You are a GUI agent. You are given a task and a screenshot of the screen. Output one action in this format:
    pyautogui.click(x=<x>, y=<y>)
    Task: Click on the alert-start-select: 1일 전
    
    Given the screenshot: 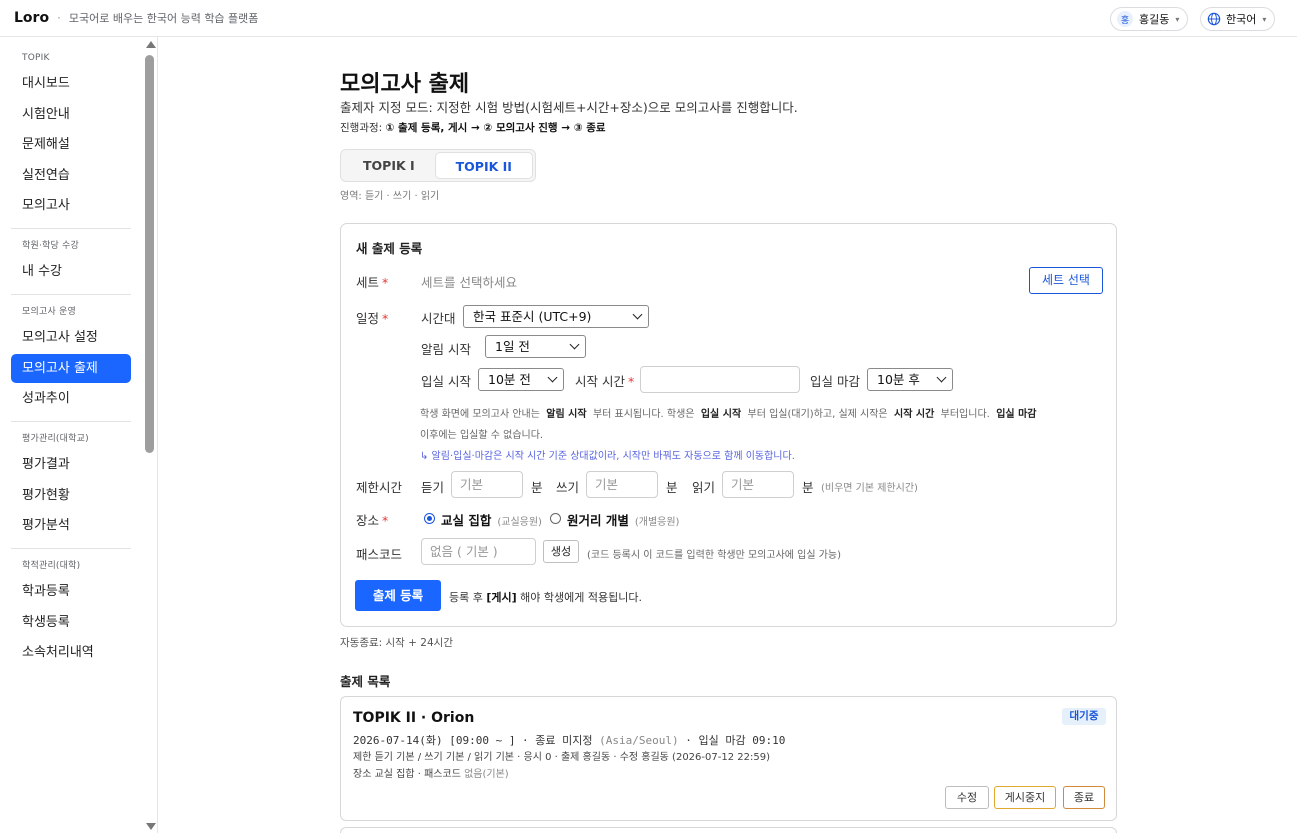 What is the action you would take?
    pyautogui.click(x=535, y=346)
    